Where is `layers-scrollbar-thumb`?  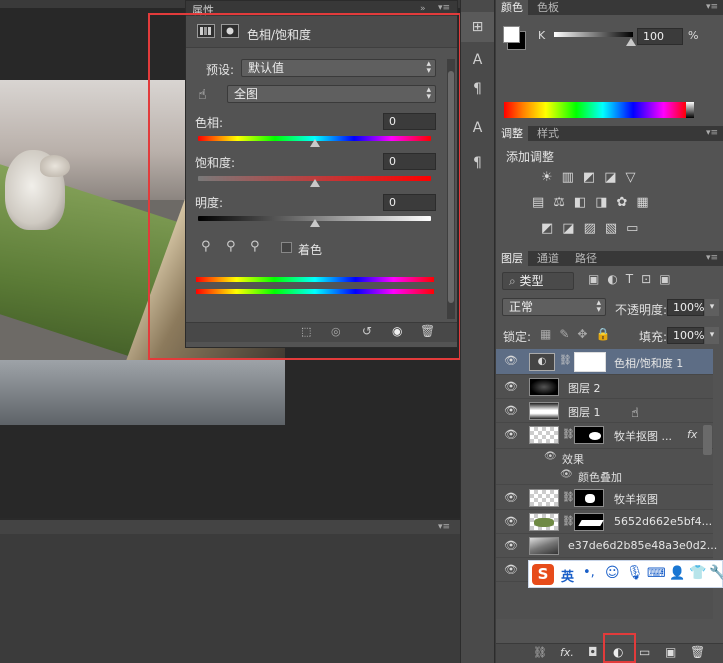 layers-scrollbar-thumb is located at coordinates (707, 440).